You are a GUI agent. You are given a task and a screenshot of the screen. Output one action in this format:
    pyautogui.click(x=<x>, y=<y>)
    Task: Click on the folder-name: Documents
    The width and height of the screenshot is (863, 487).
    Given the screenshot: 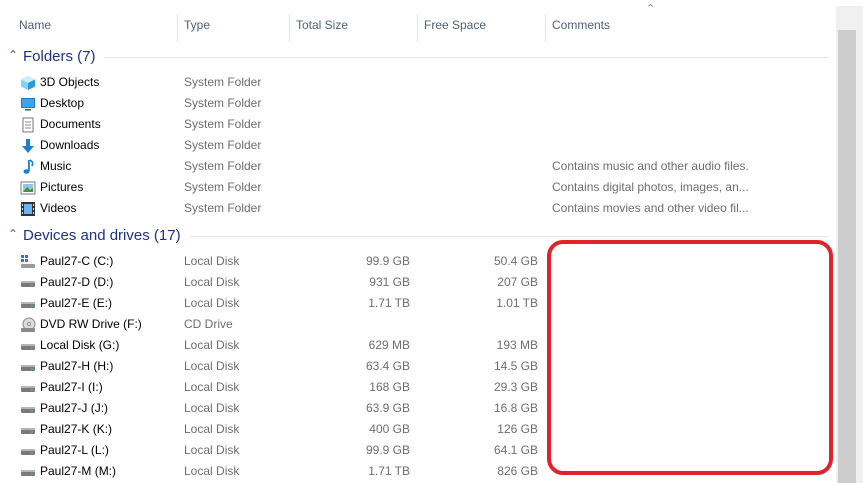 What is the action you would take?
    pyautogui.click(x=70, y=124)
    